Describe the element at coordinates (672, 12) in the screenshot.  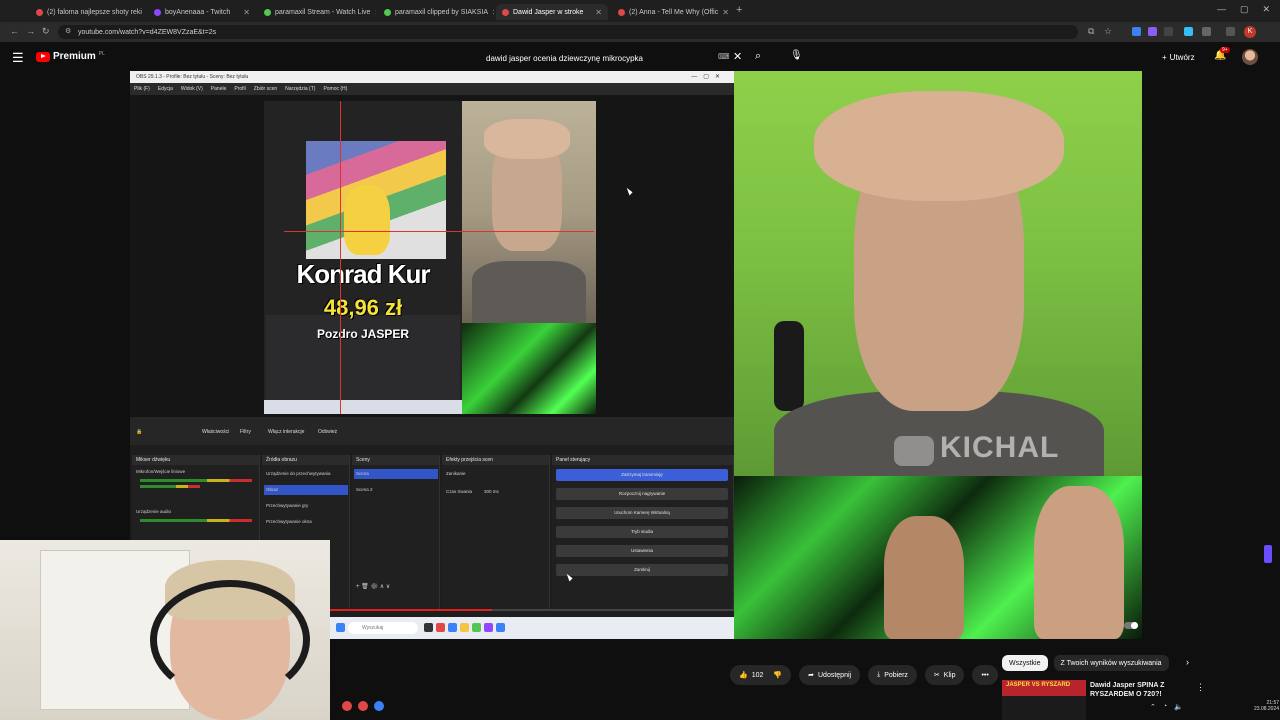
I see `browser-tab: (2) Anna - Tell Me Why (Offic ✕` at that location.